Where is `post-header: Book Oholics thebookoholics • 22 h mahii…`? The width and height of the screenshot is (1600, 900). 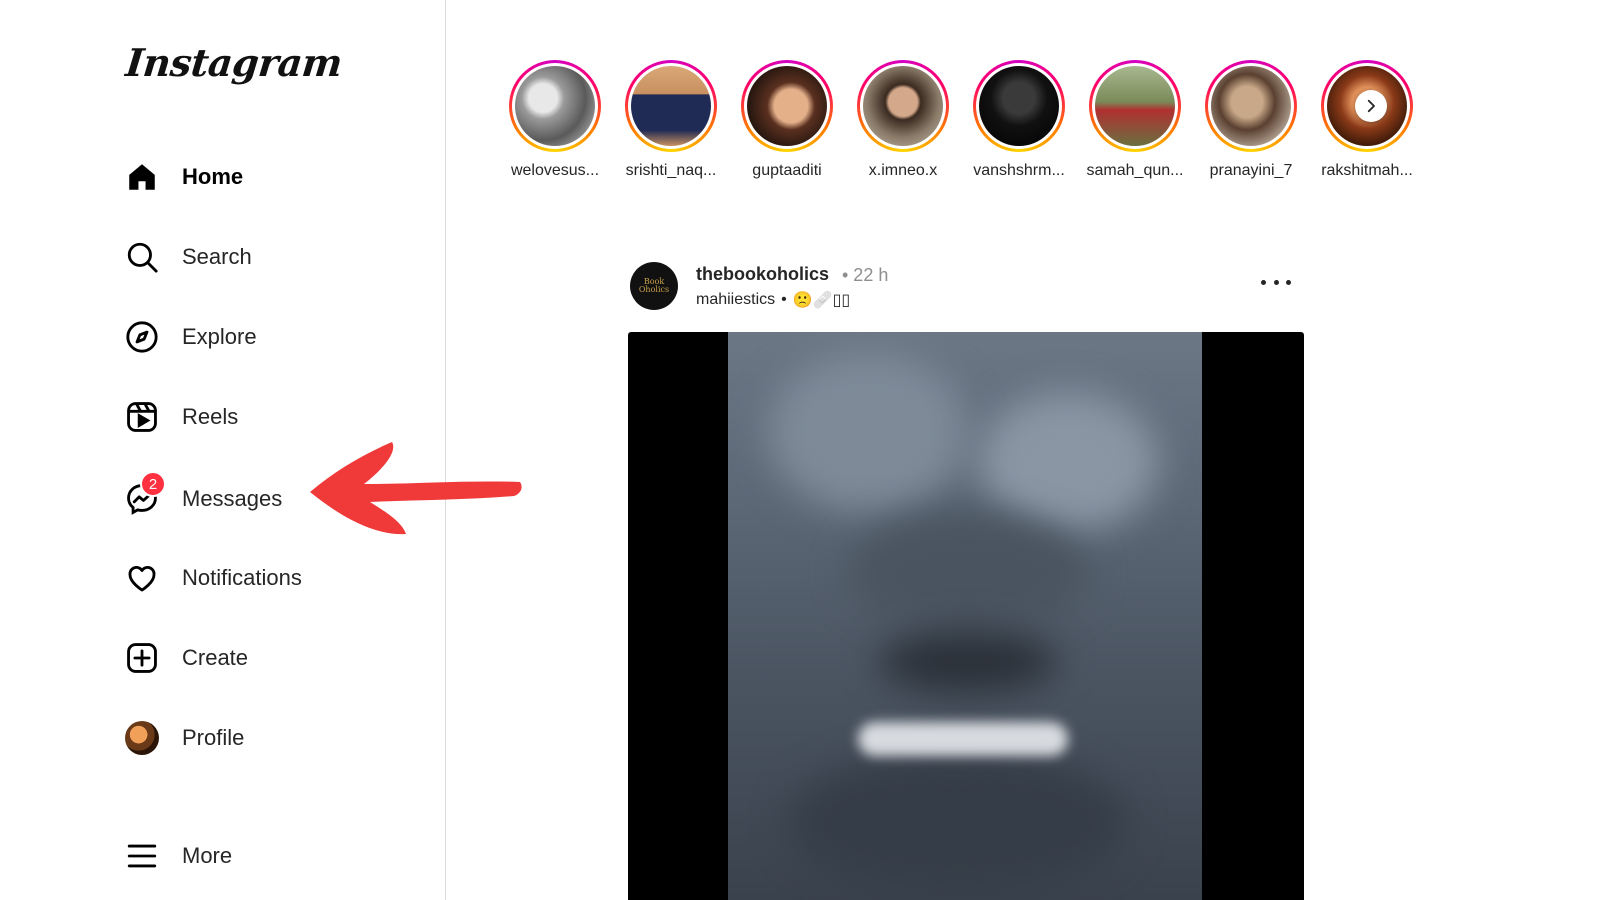
post-header: Book Oholics thebookoholics • 22 h mahii… is located at coordinates (967, 288).